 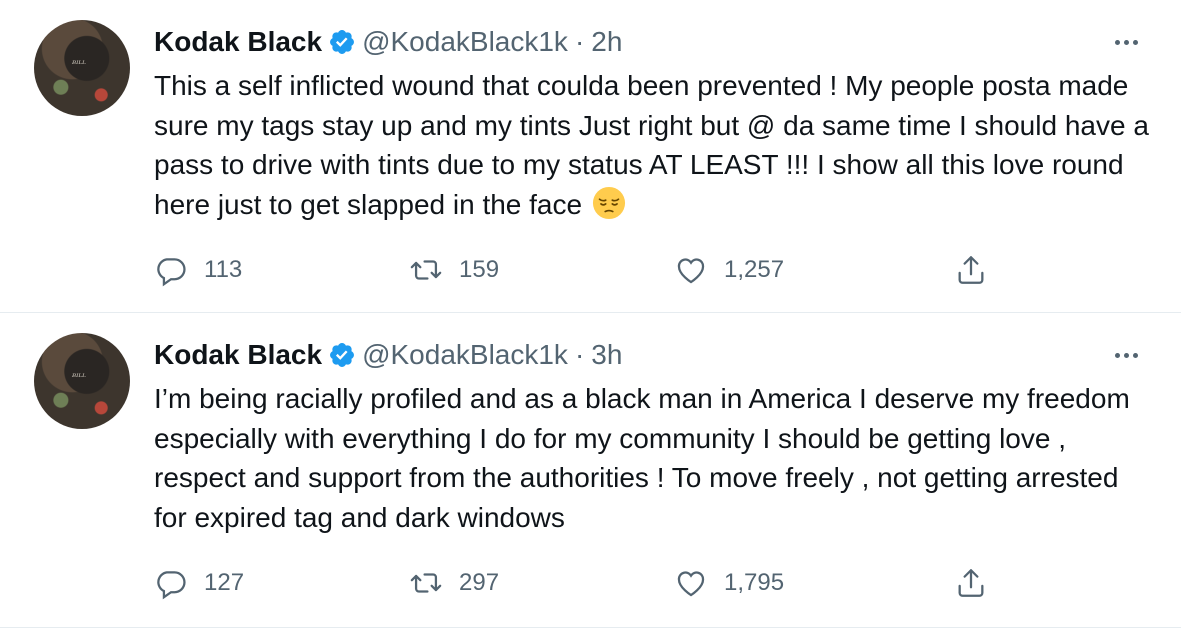 What do you see at coordinates (608, 202) in the screenshot?
I see `pensive-face-icon` at bounding box center [608, 202].